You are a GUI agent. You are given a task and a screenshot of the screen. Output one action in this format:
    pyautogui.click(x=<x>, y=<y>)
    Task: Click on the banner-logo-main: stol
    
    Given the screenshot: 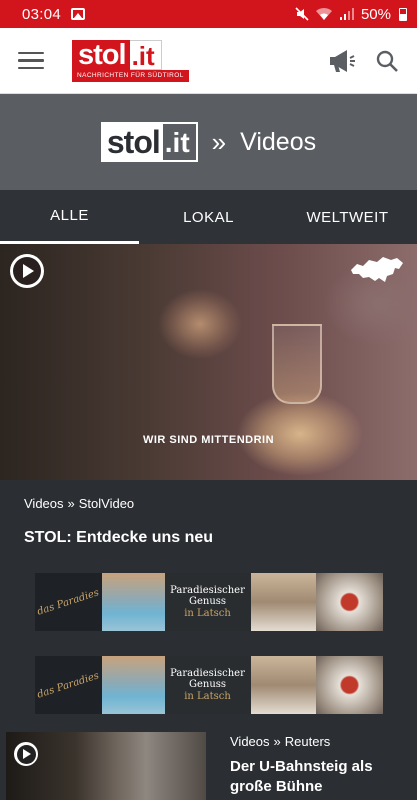 What is the action you would take?
    pyautogui.click(x=132, y=142)
    